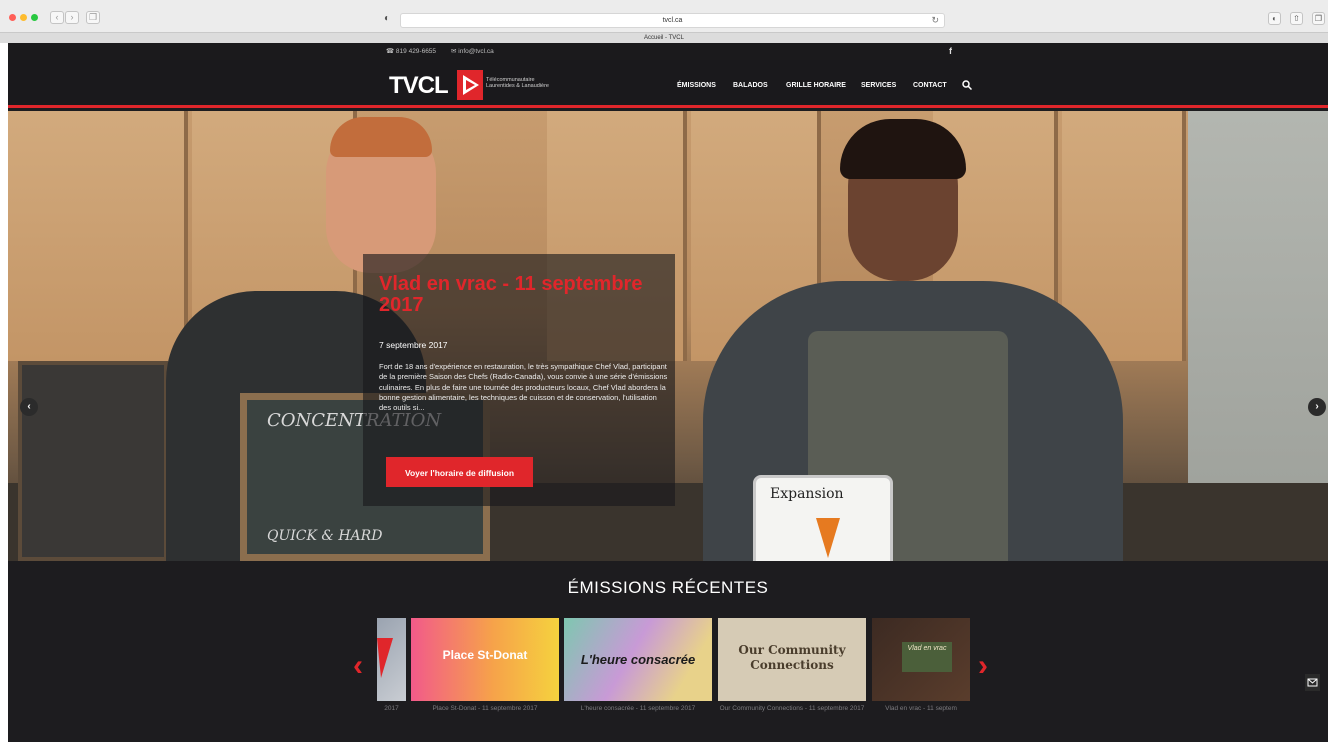 The image size is (1328, 742). What do you see at coordinates (454, 51) in the screenshot?
I see `mail-icon: ✉` at bounding box center [454, 51].